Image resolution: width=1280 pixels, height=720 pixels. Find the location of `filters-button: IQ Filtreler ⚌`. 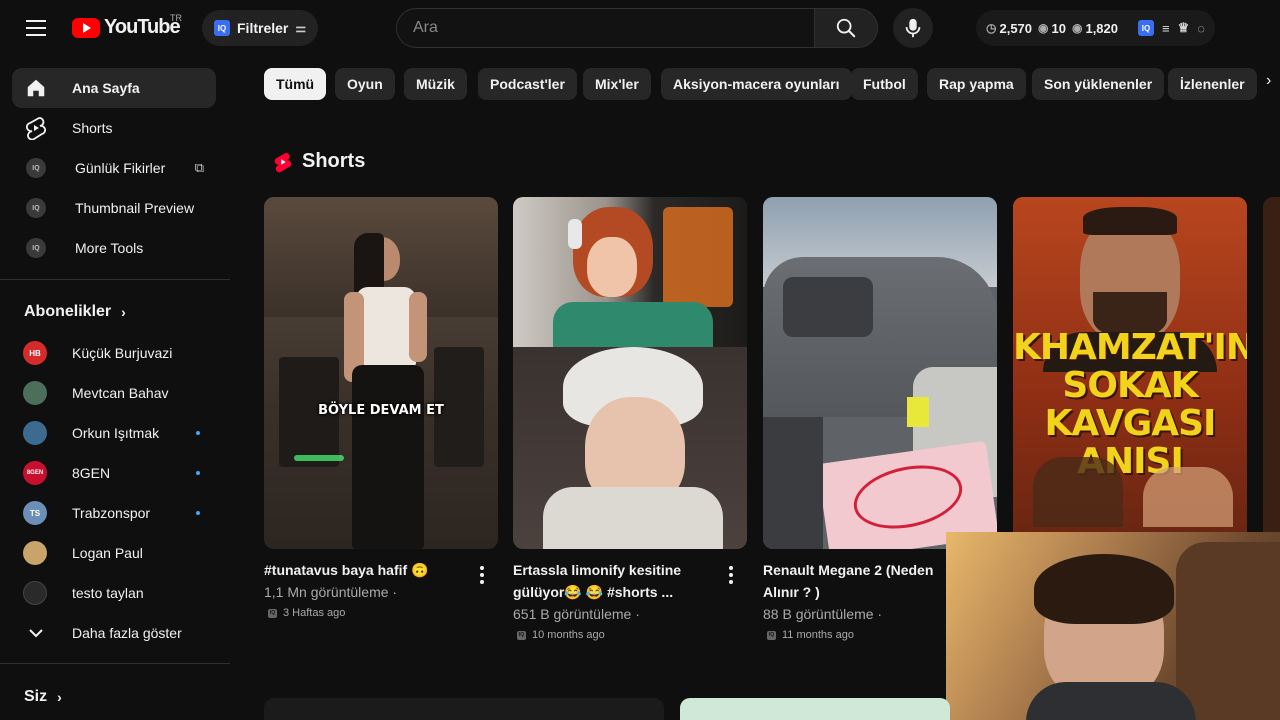

filters-button: IQ Filtreler ⚌ is located at coordinates (260, 28).